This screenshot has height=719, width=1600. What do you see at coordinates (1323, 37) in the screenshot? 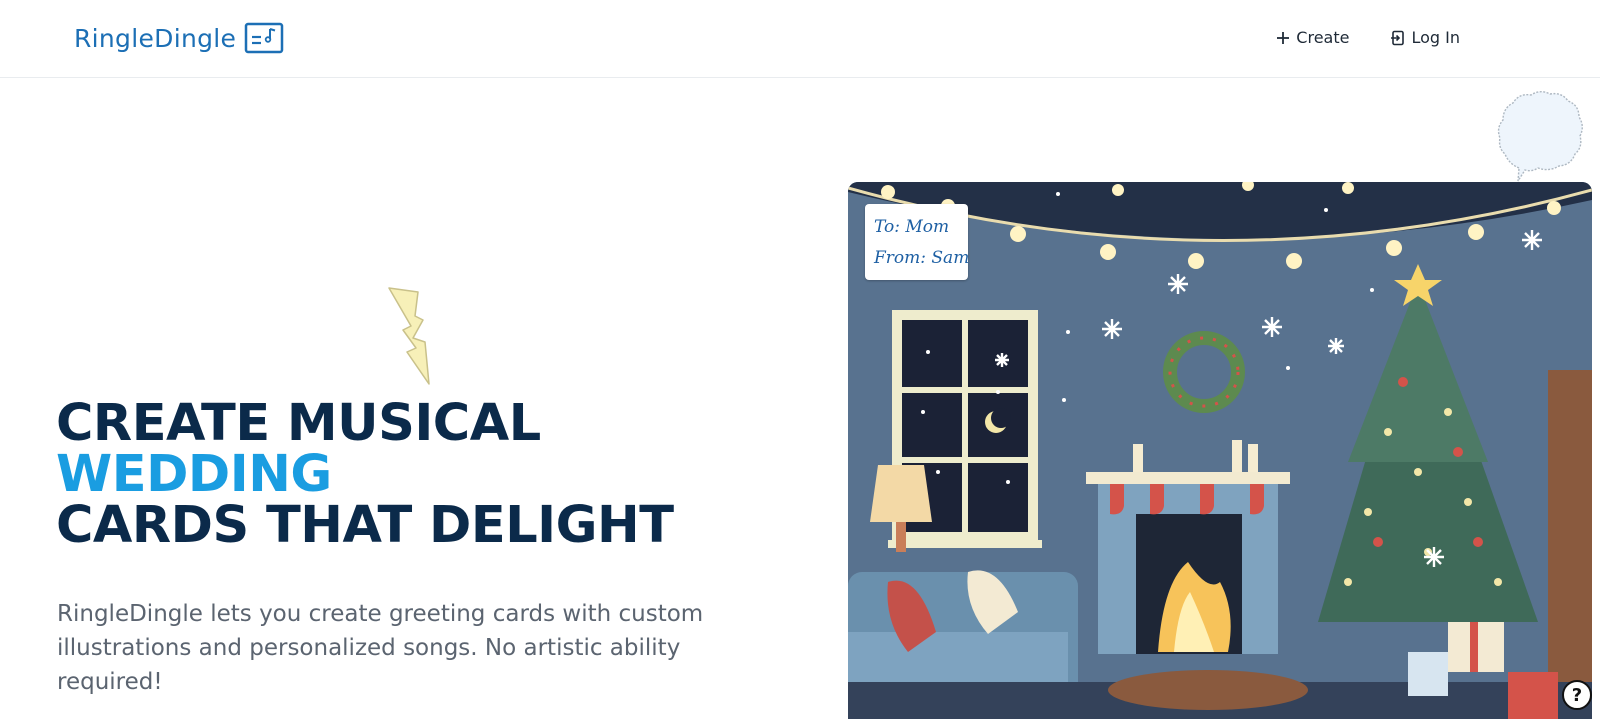
I see `create-label: Create` at bounding box center [1323, 37].